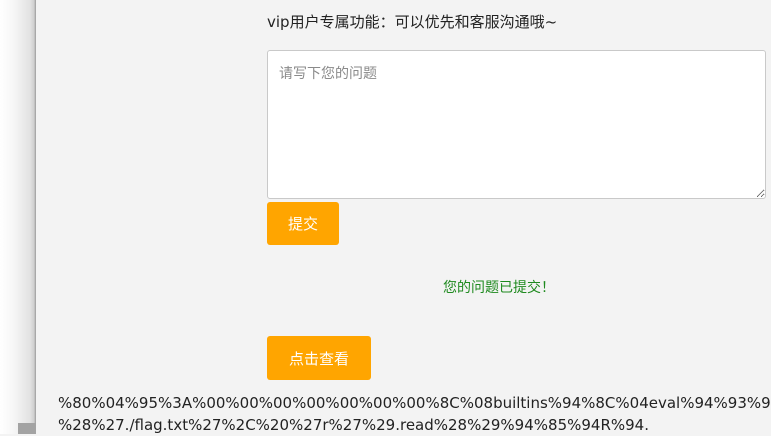  Describe the element at coordinates (18, 217) in the screenshot. I see `left-gutter` at that location.